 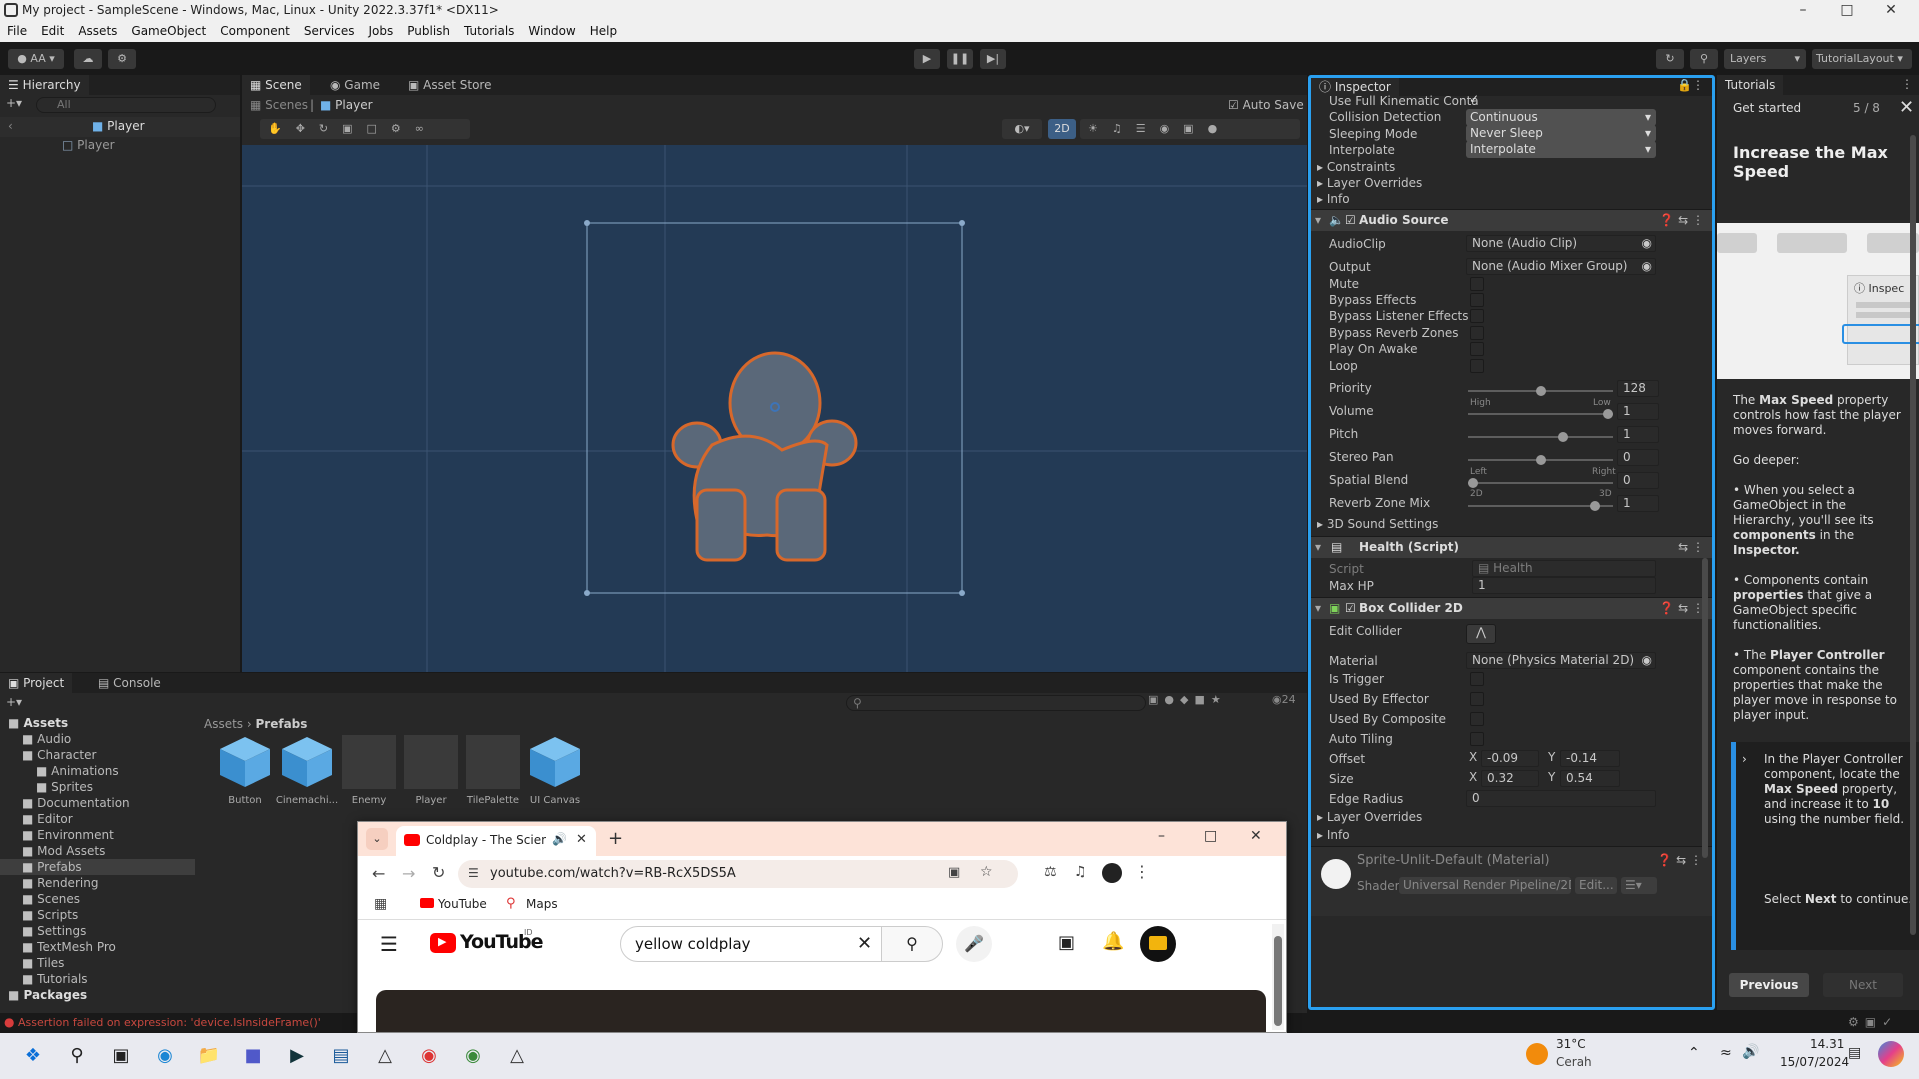 I want to click on component-options-icon: ⇆ ⋮, so click(x=1691, y=547).